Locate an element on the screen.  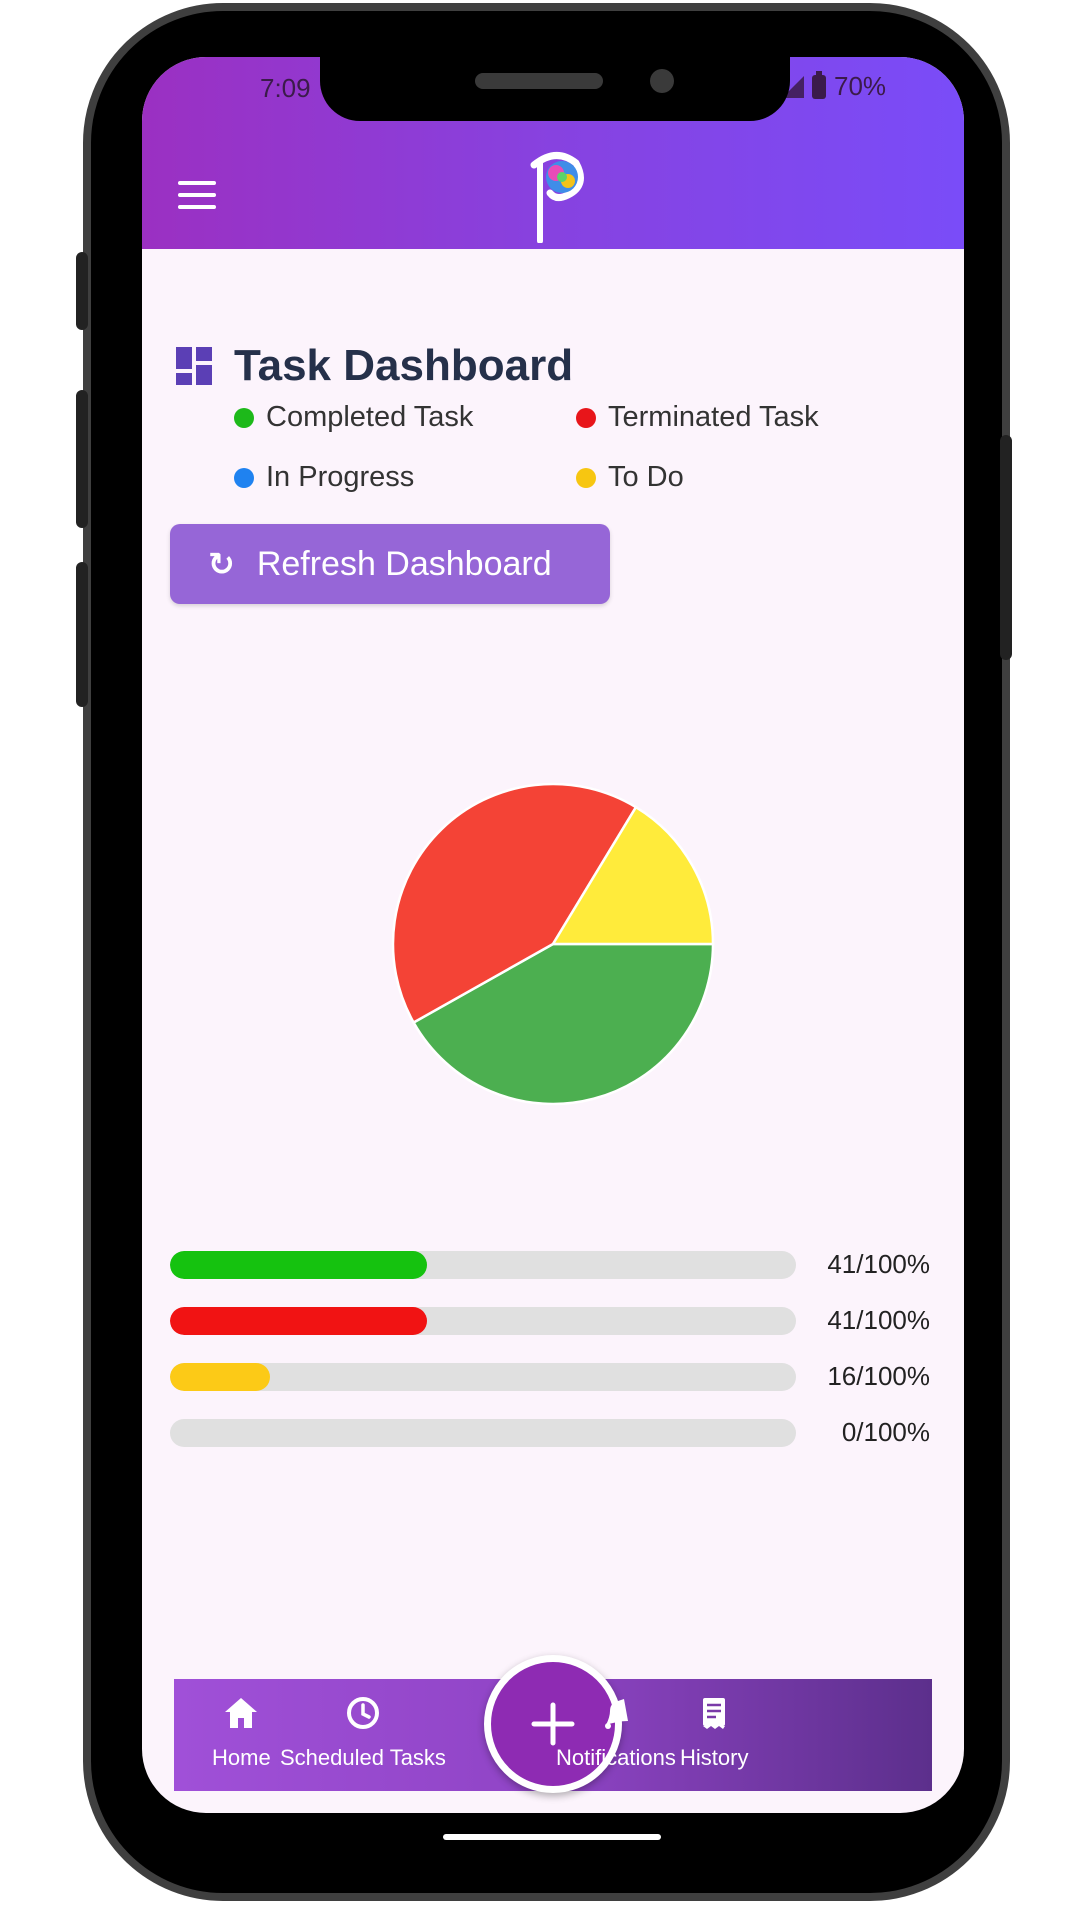
progress-bars: 41/100% 41/100% 16/100% 0/100% is located at coordinates (550, 1362).